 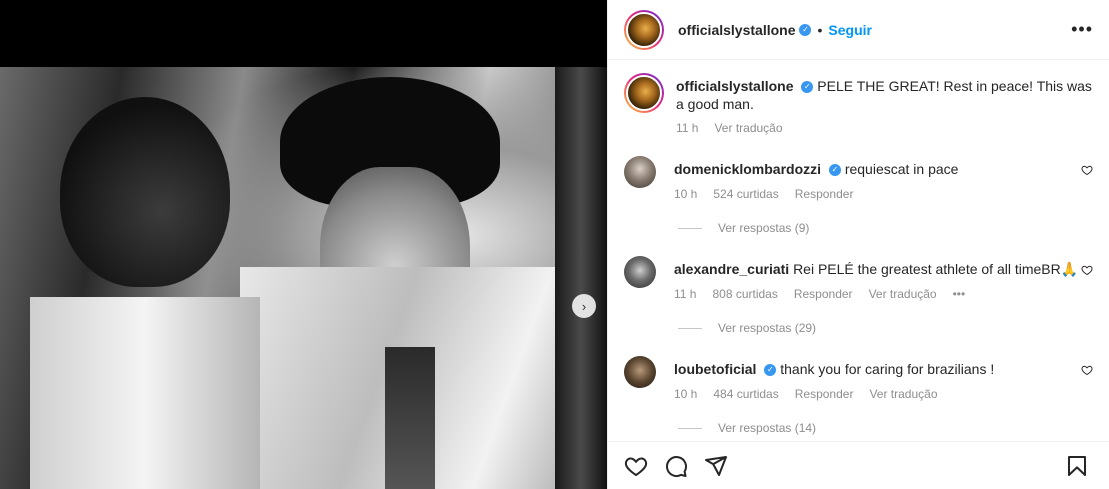 I want to click on comment-likes: 484 curtidas, so click(x=745, y=394).